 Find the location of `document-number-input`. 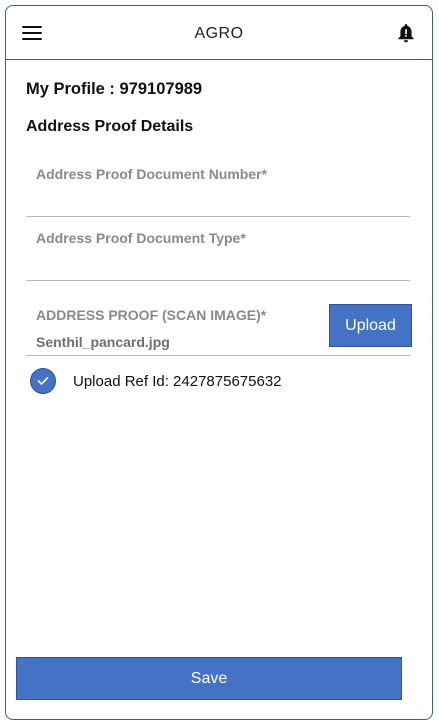

document-number-input is located at coordinates (218, 199).